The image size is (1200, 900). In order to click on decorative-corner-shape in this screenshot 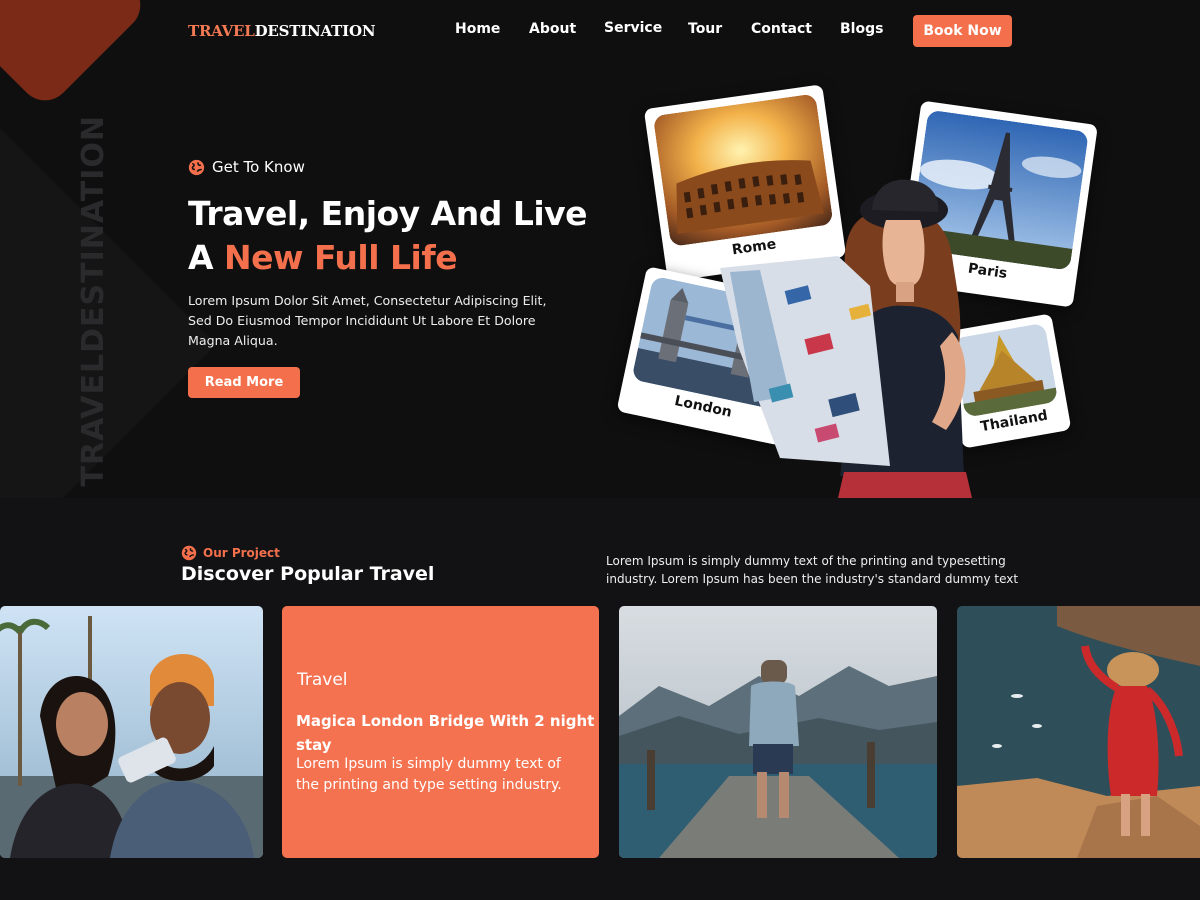, I will do `click(76, 56)`.